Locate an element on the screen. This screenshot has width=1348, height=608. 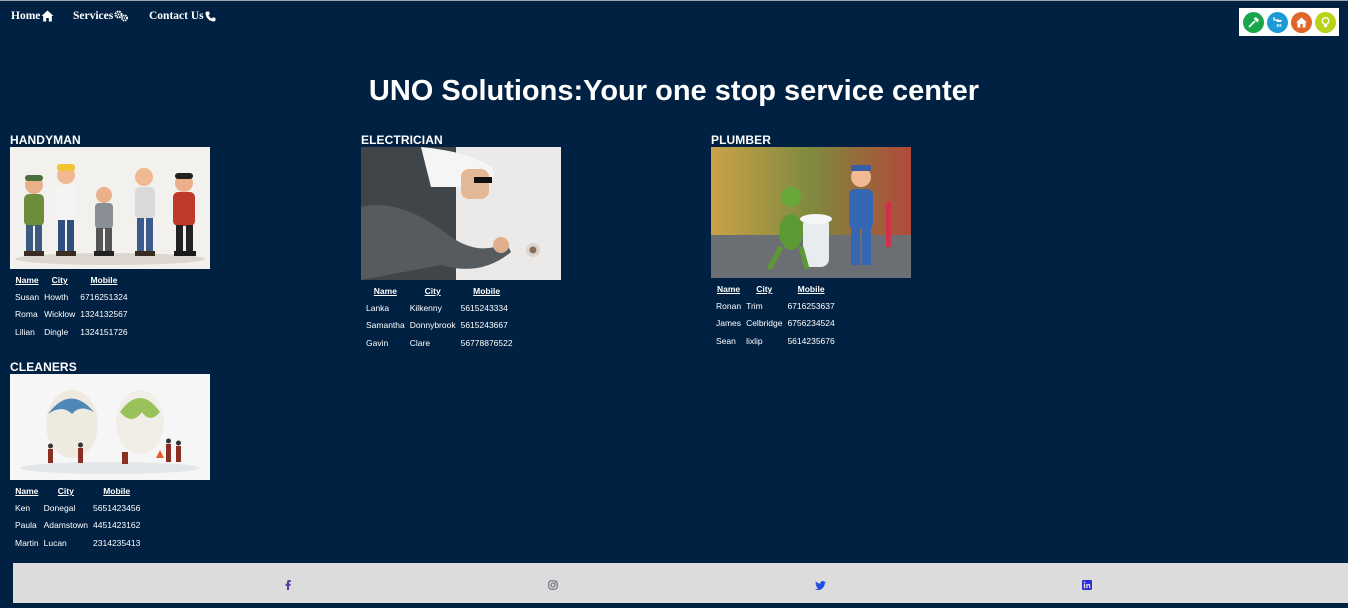
table-row: James Celbridge 6756234524 is located at coordinates (775, 324).